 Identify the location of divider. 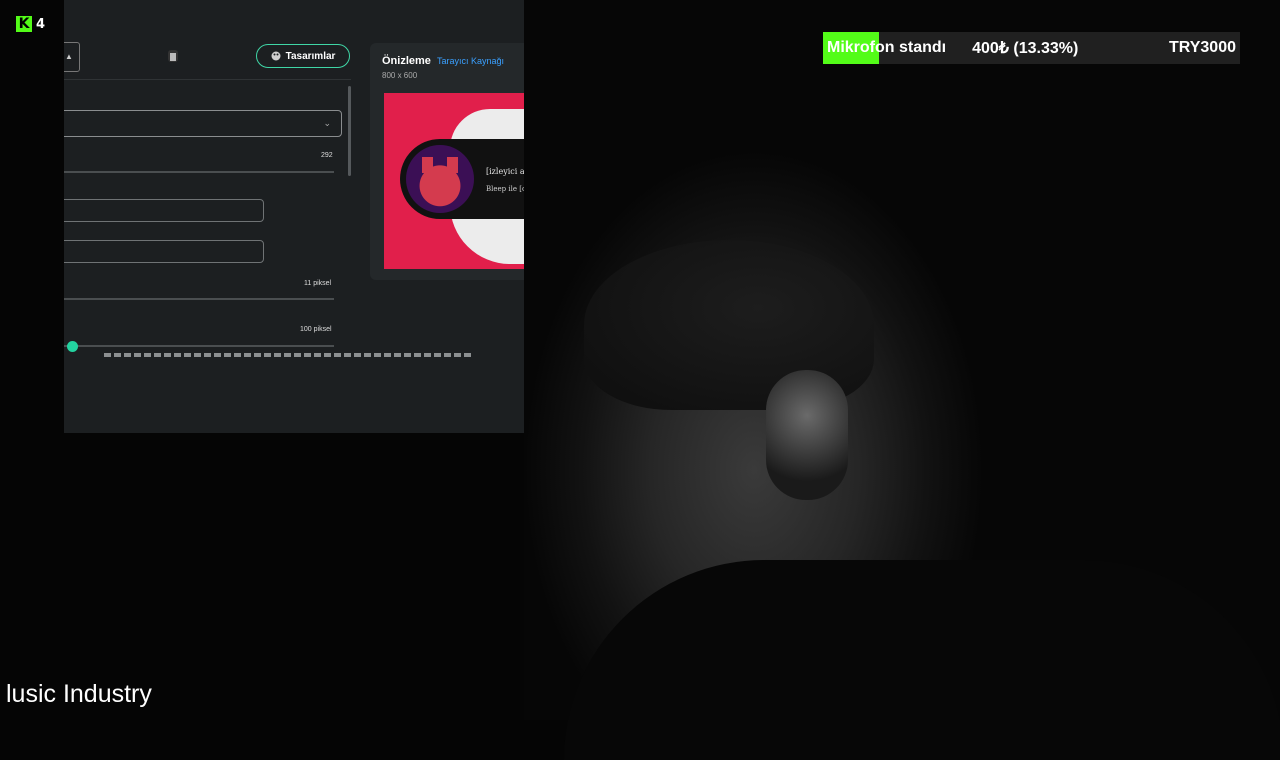
(207, 79).